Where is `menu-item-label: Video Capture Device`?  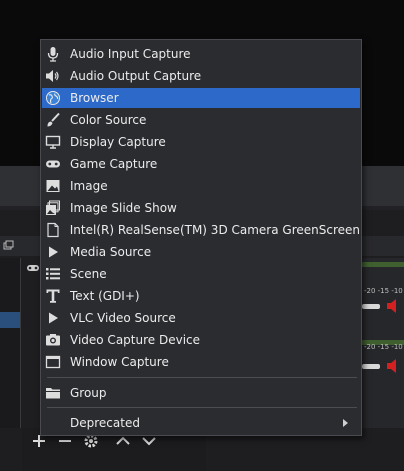 menu-item-label: Video Capture Device is located at coordinates (135, 340).